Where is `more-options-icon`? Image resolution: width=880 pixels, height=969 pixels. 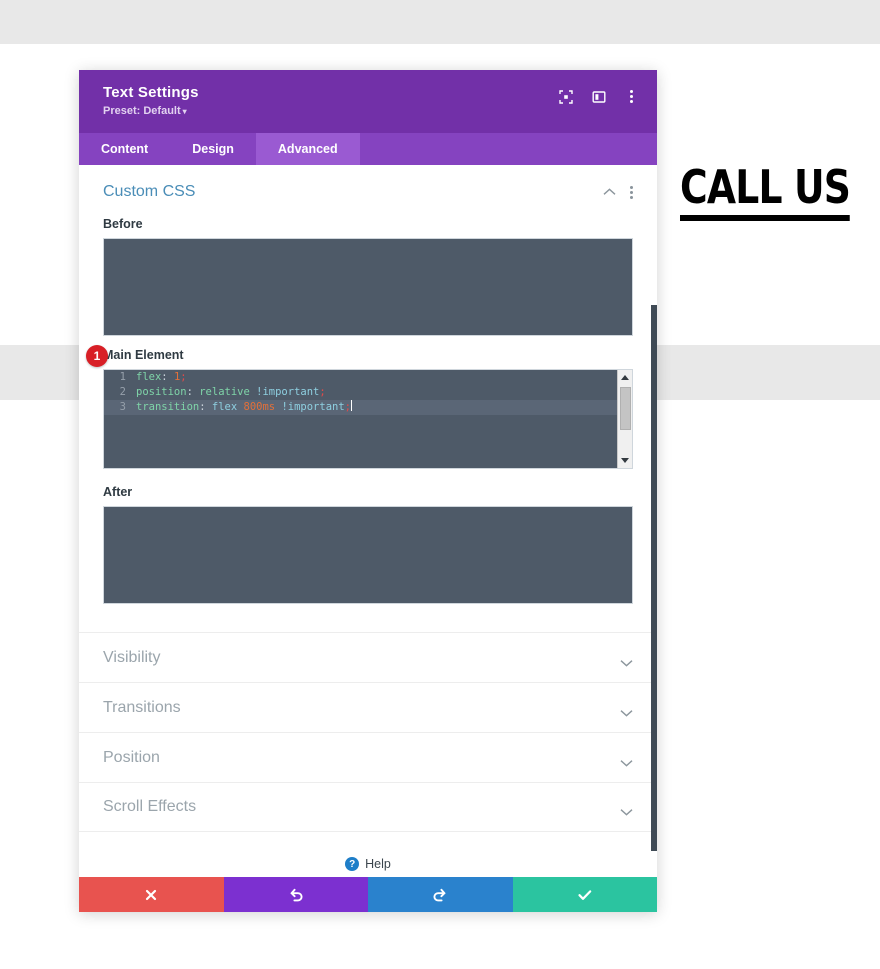
more-options-icon is located at coordinates (631, 96).